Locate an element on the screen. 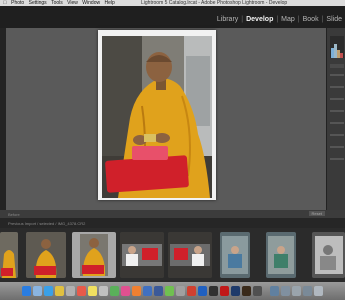 The height and width of the screenshot is (300, 345). before-label: Before is located at coordinates (14, 214).